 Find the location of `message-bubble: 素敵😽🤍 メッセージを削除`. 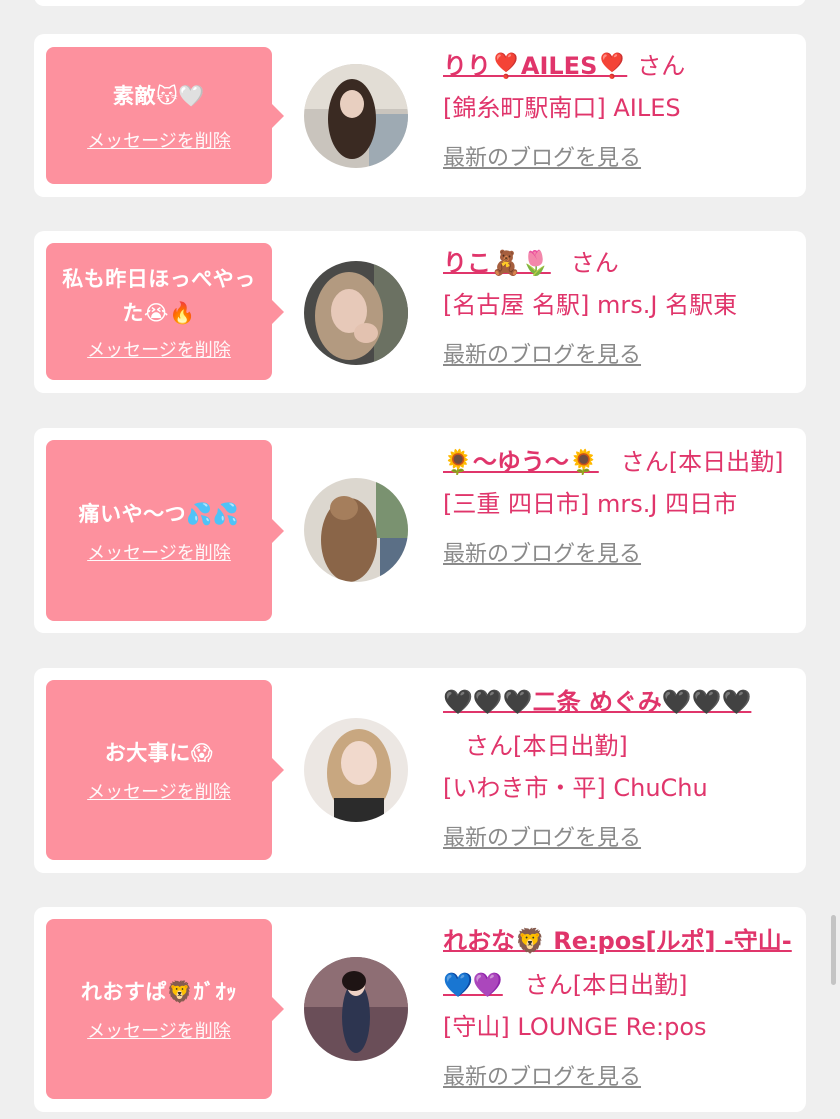

message-bubble: 素敵😽🤍 メッセージを削除 is located at coordinates (165, 115).